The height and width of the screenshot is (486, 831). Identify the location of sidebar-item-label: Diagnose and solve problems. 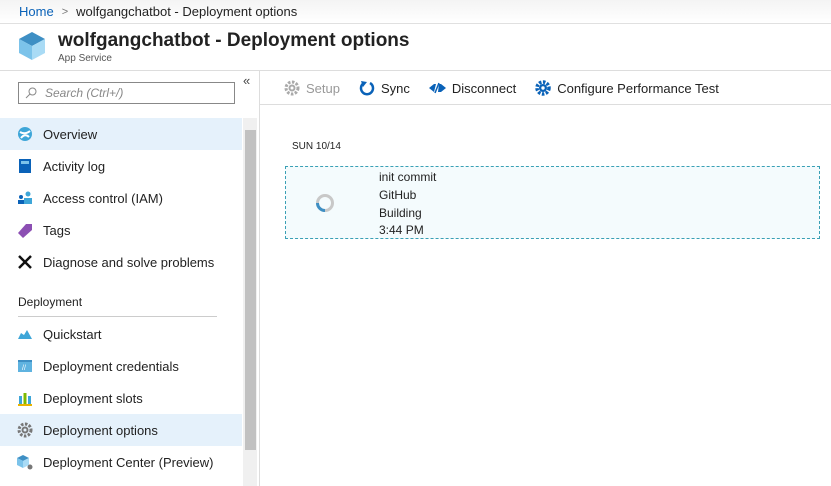
(129, 262).